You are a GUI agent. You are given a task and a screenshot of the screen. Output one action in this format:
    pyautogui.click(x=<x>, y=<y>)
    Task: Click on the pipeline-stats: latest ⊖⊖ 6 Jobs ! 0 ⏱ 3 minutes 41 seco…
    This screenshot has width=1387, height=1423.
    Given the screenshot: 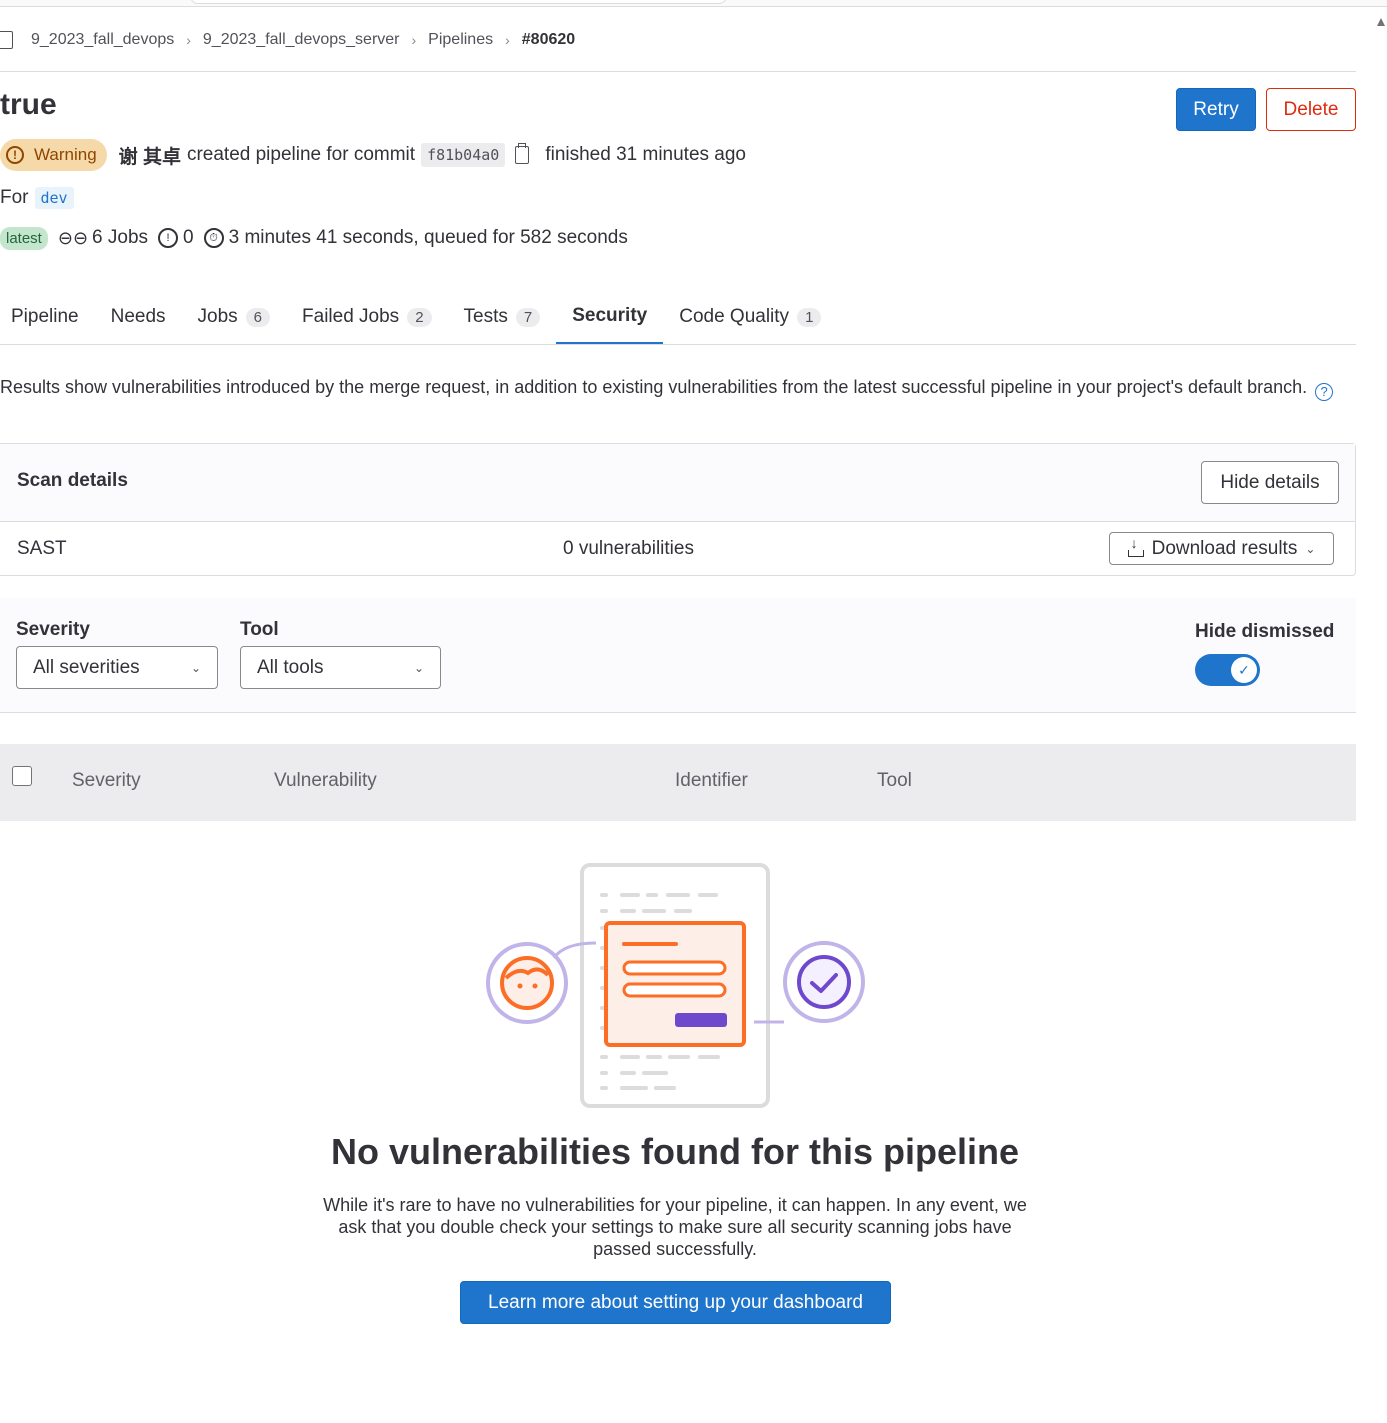 What is the action you would take?
    pyautogui.click(x=314, y=238)
    